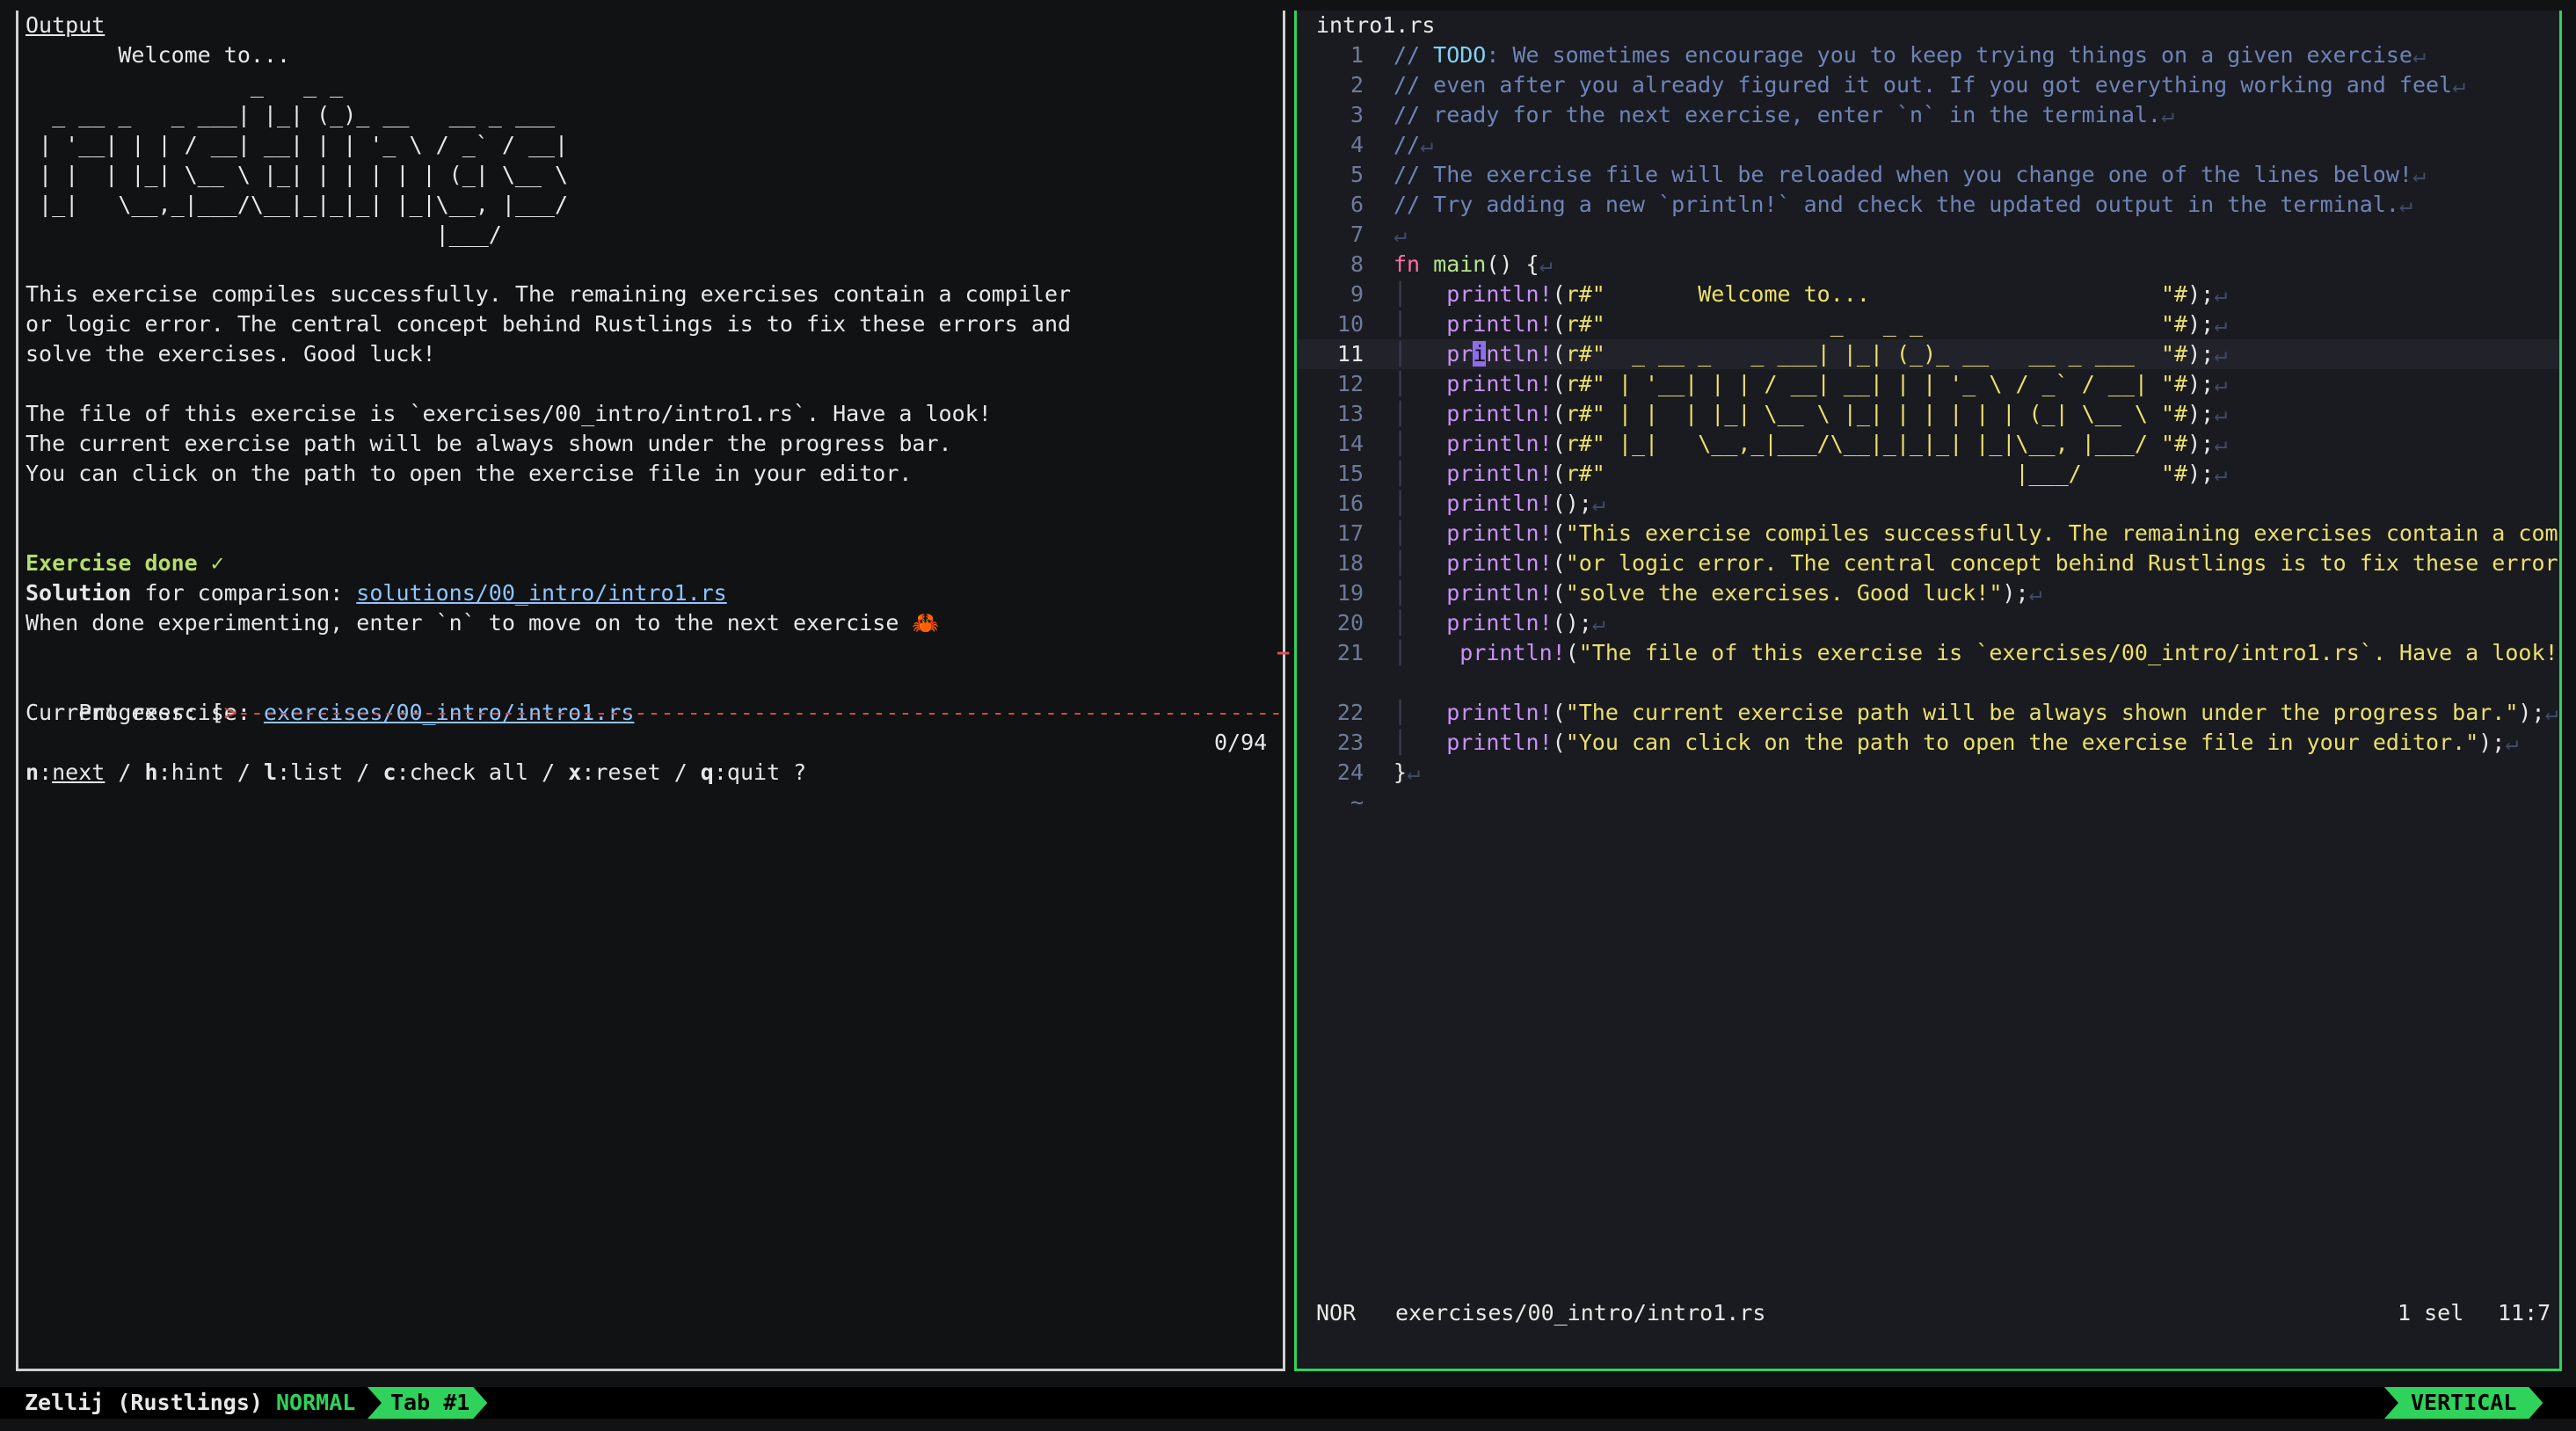  I want to click on token-mac: pr, so click(1460, 354).